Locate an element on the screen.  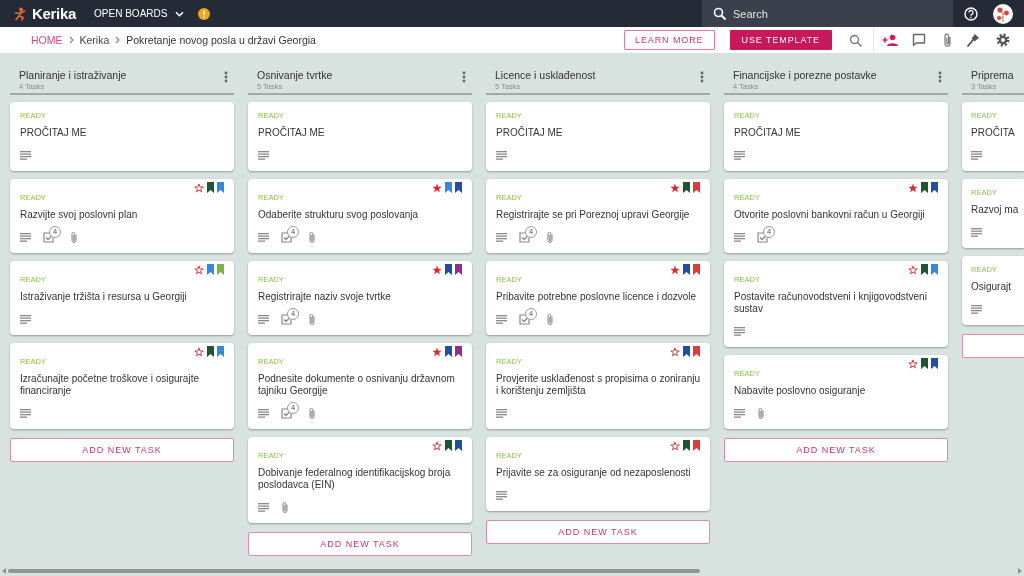
task-title: Istraživanje tržišta i resursa u Georgiji is located at coordinates (104, 297).